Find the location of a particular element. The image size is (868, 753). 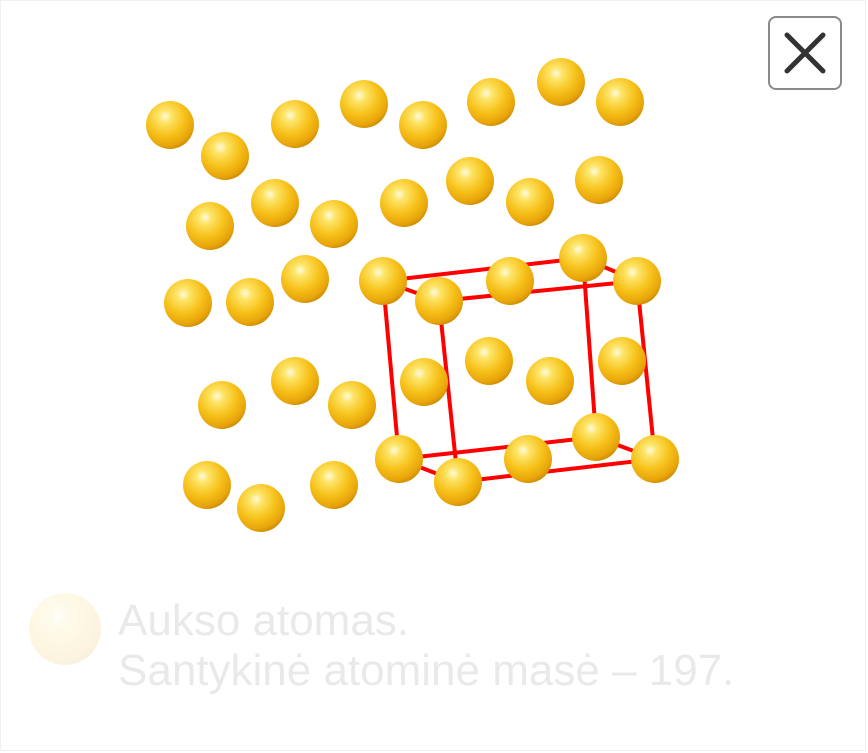

gold-atom-icon is located at coordinates (65, 629).